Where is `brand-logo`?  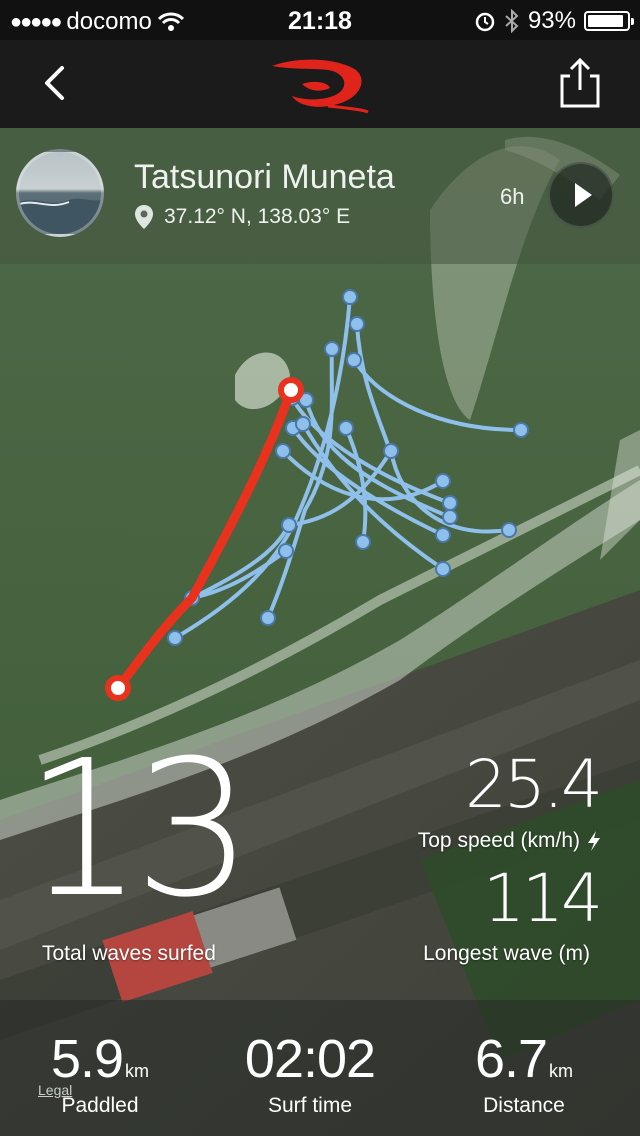 brand-logo is located at coordinates (320, 86).